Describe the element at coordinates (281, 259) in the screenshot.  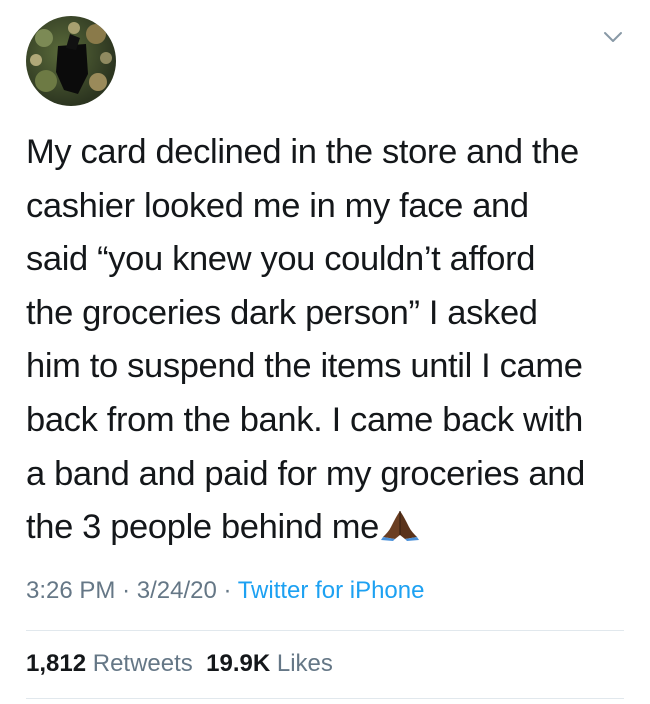
I see `tweet-text-line: said “you knew you couldn’t afford` at that location.